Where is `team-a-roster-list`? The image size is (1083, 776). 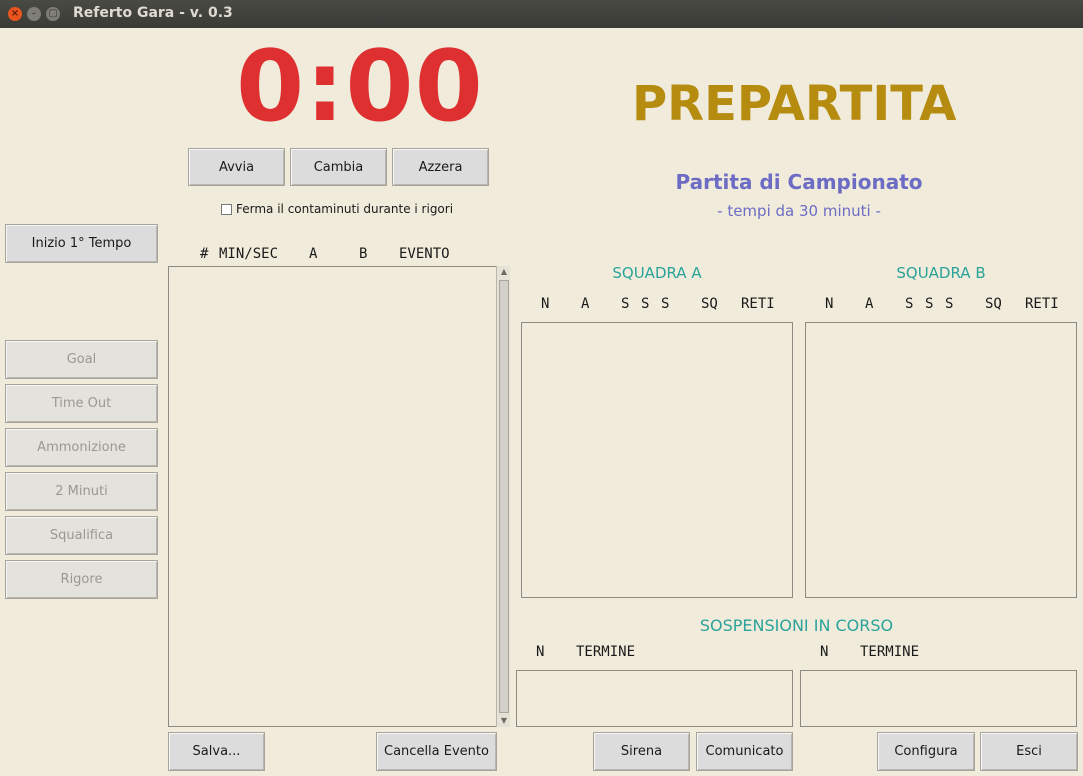
team-a-roster-list is located at coordinates (657, 460).